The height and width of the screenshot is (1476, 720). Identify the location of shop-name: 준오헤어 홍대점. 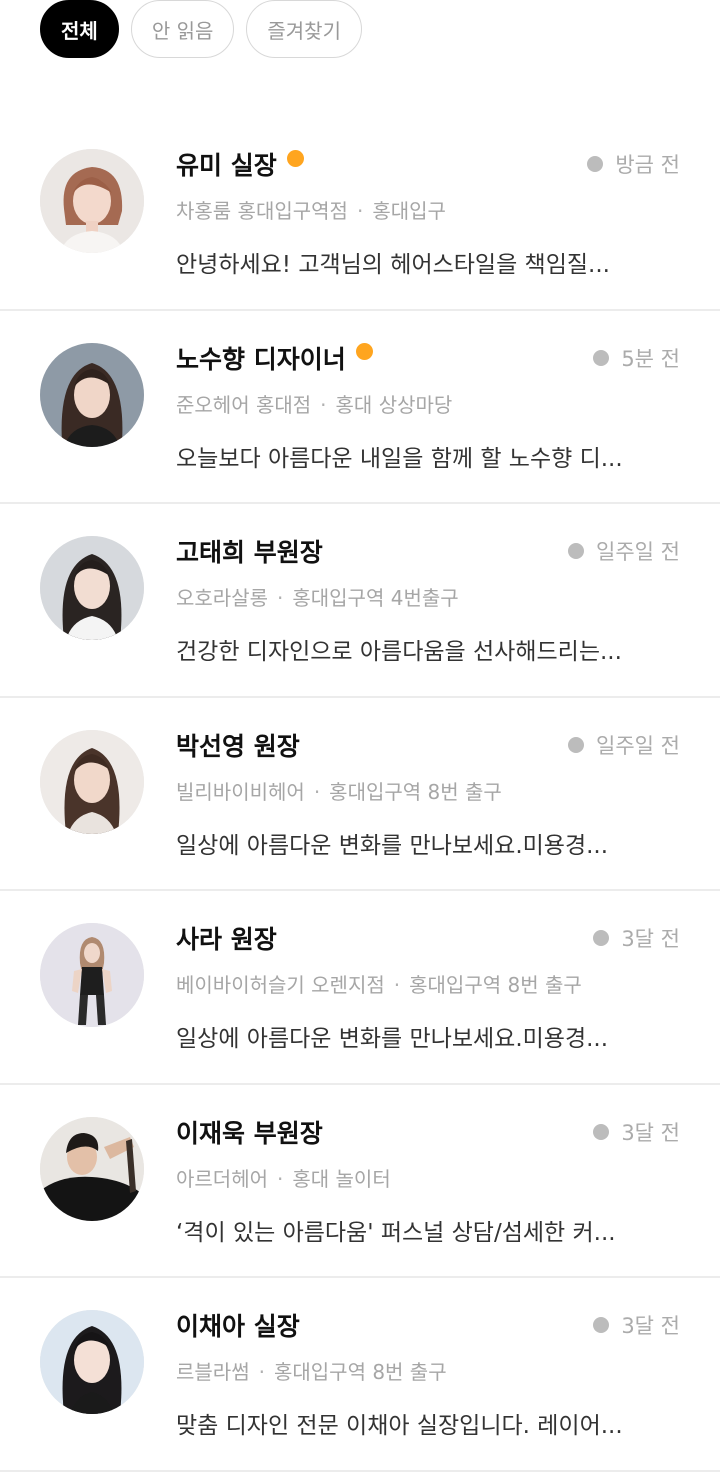
(244, 404).